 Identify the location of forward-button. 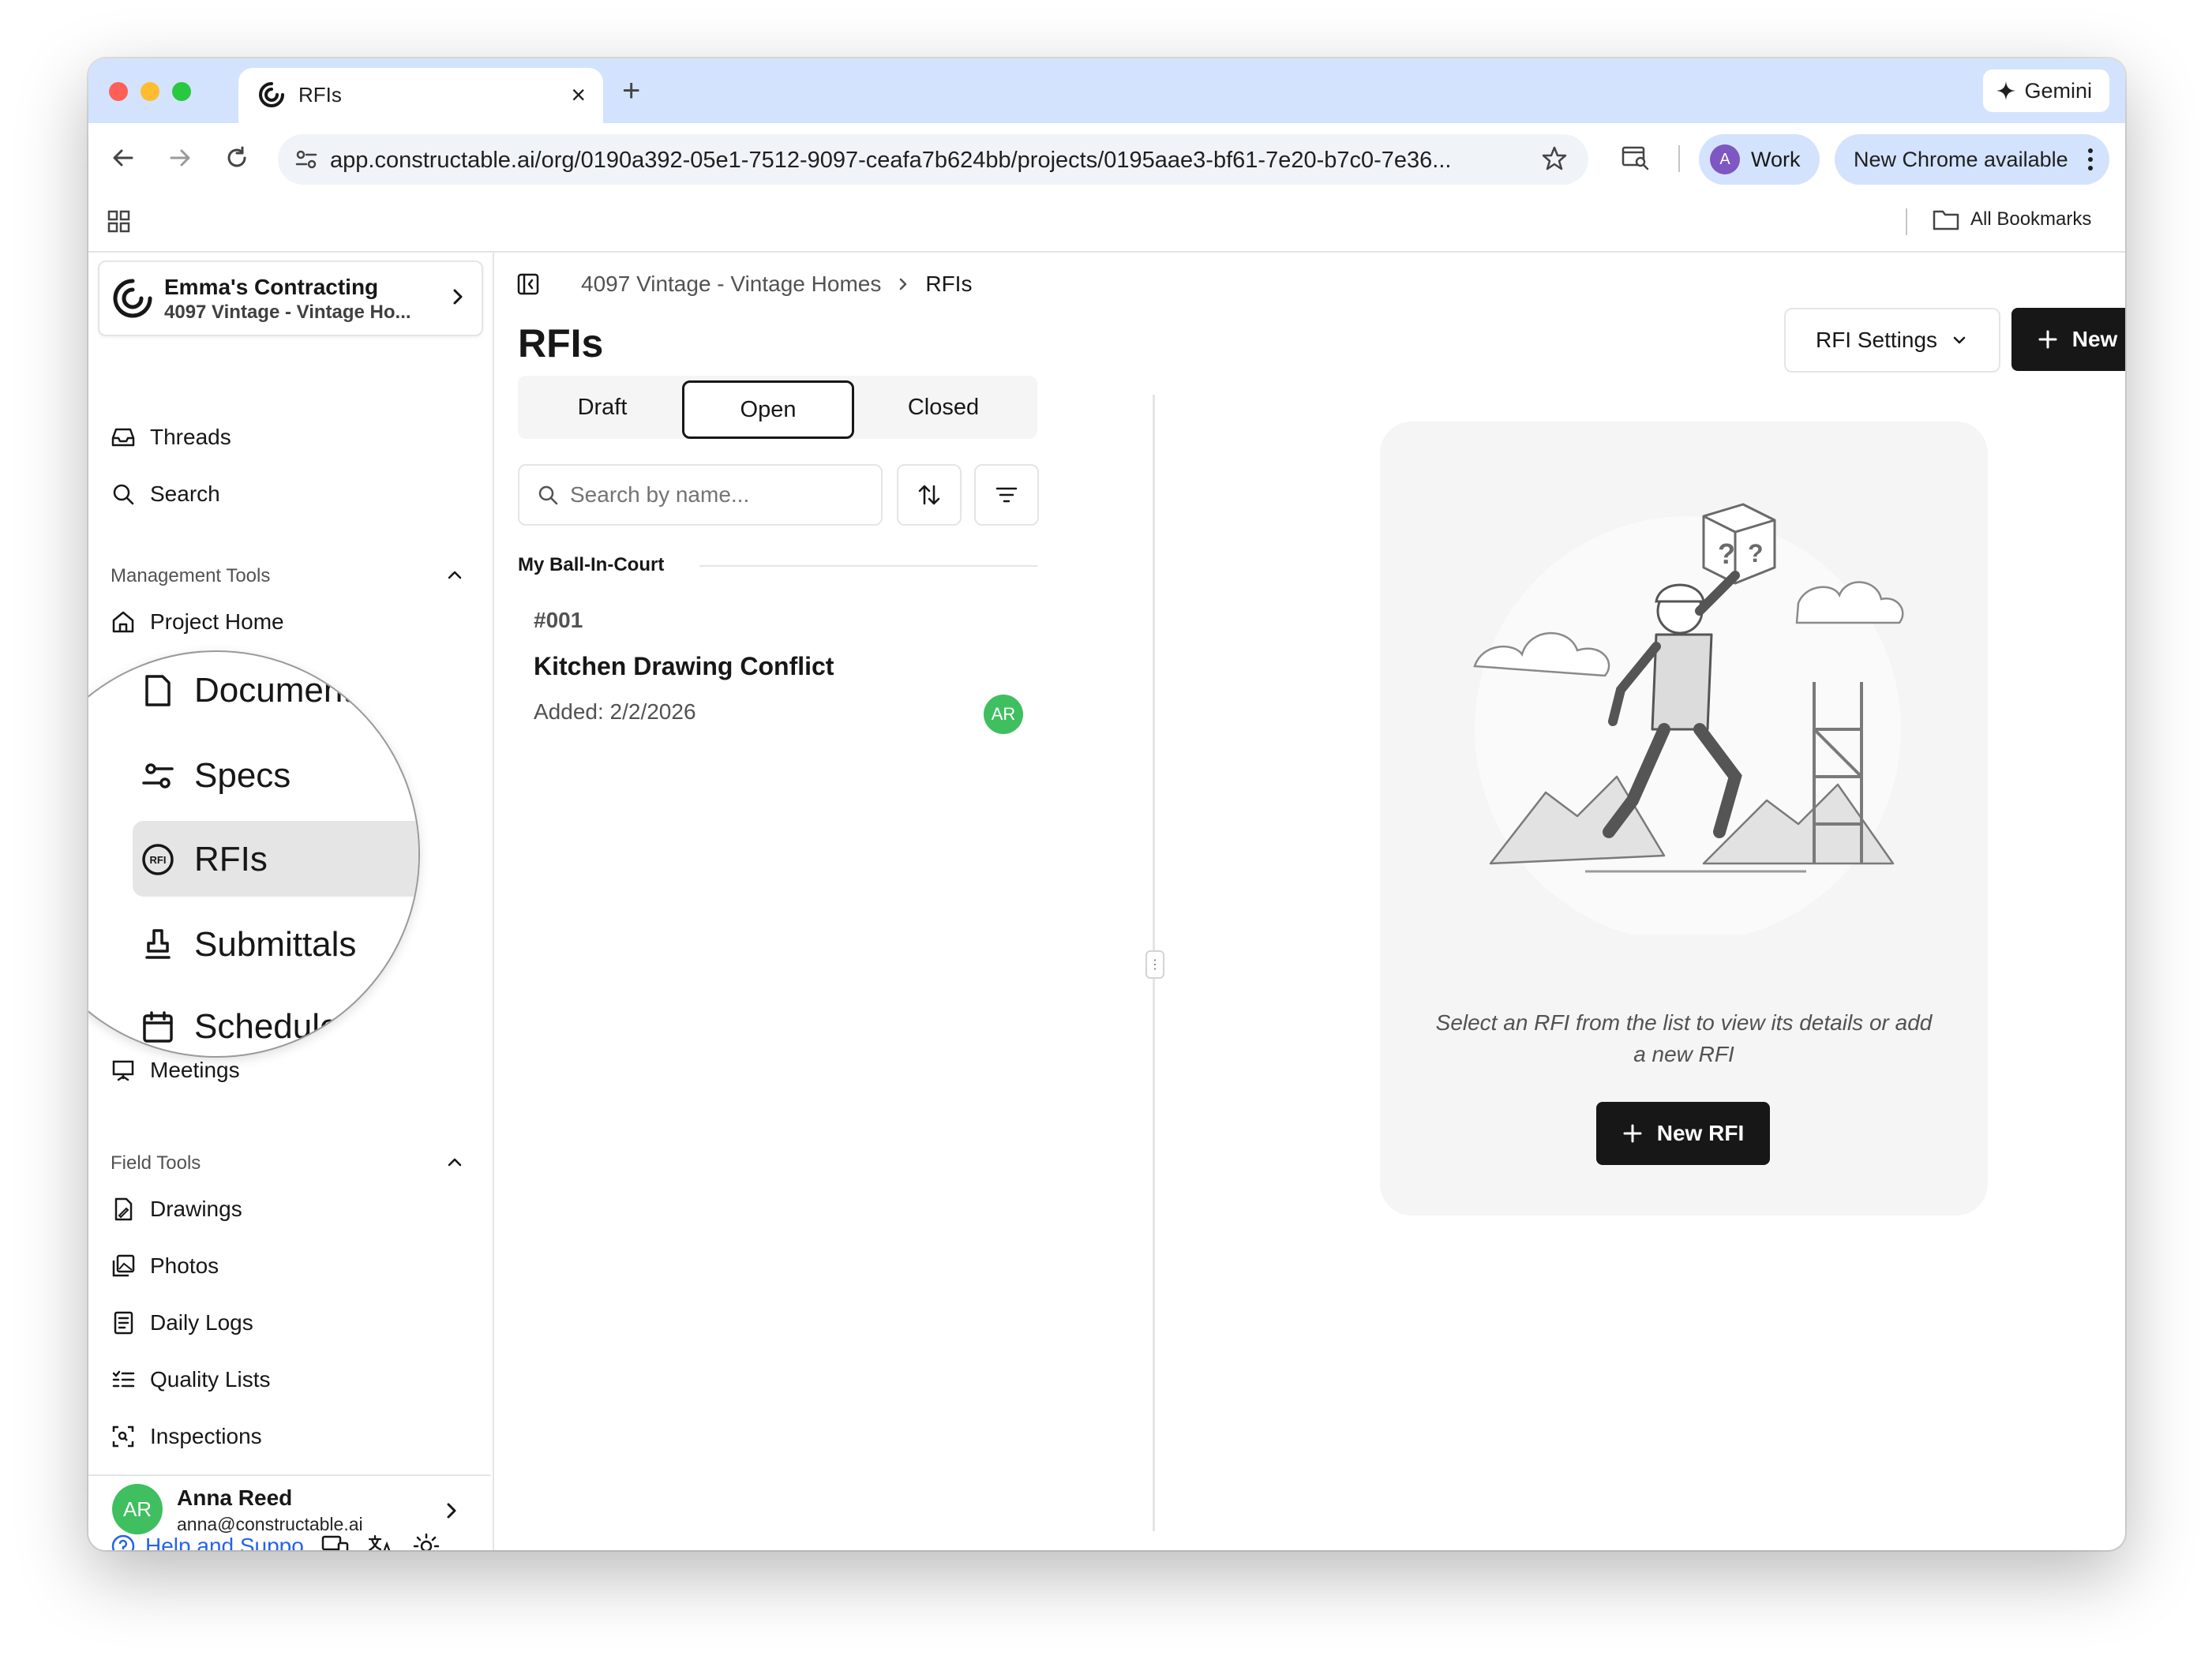
(180, 157).